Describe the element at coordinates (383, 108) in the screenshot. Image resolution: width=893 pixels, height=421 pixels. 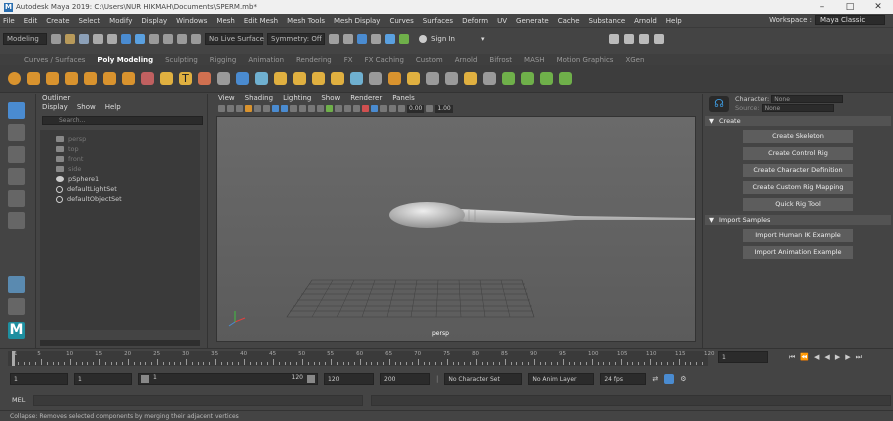
I see `exposure-icon` at that location.